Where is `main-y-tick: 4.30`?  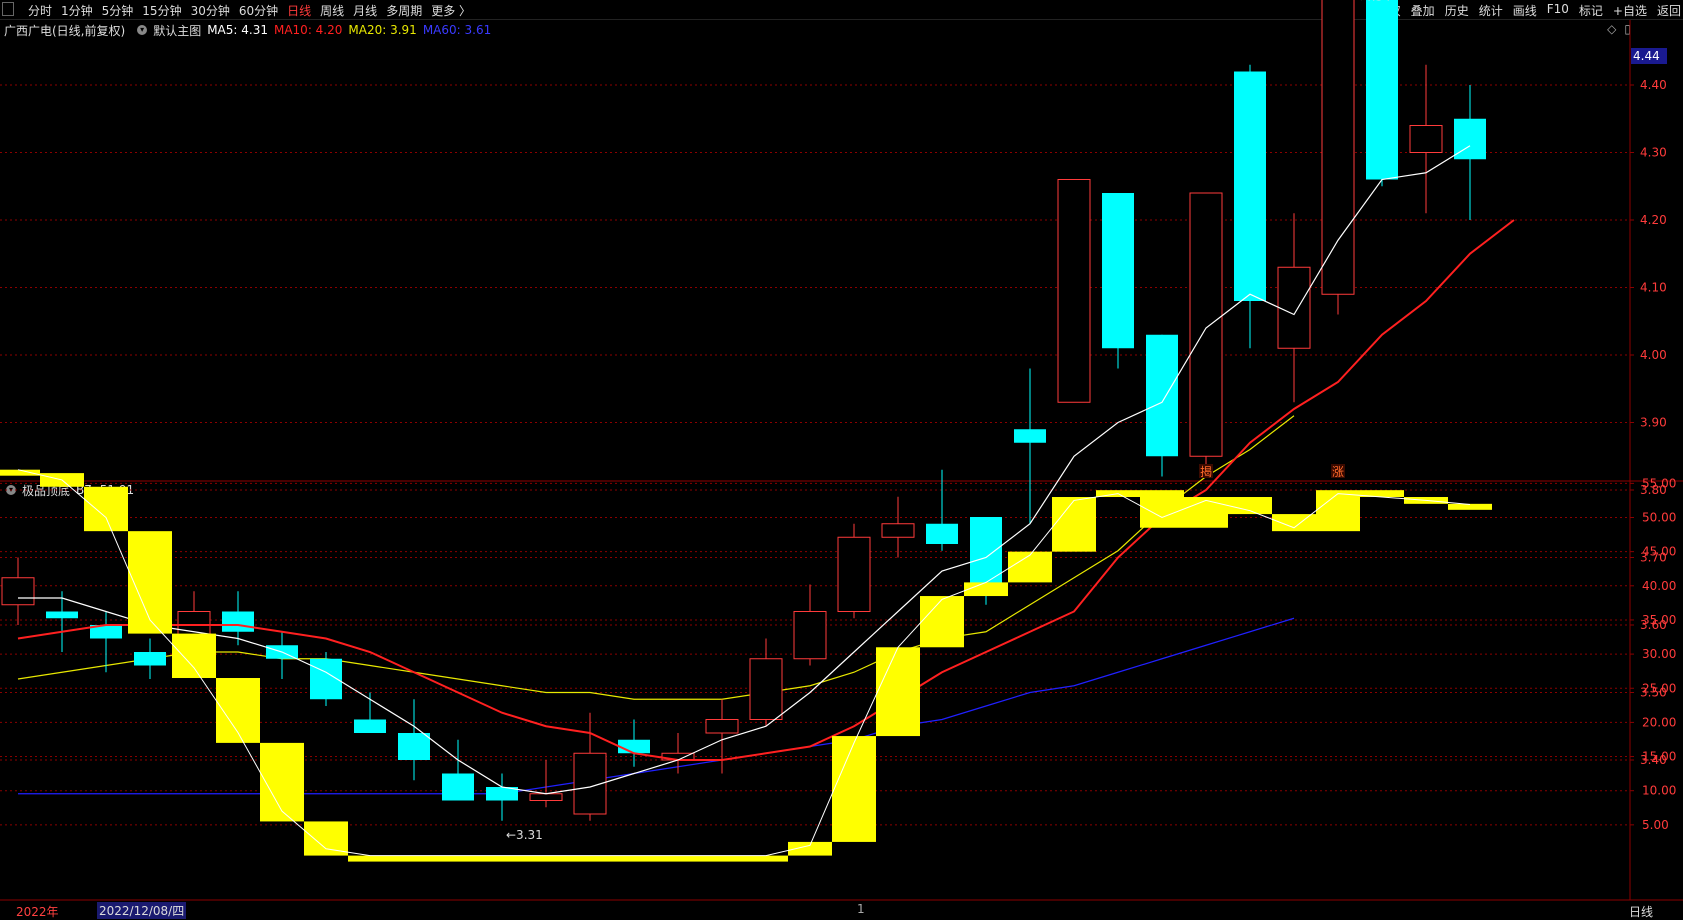 main-y-tick: 4.30 is located at coordinates (1653, 153).